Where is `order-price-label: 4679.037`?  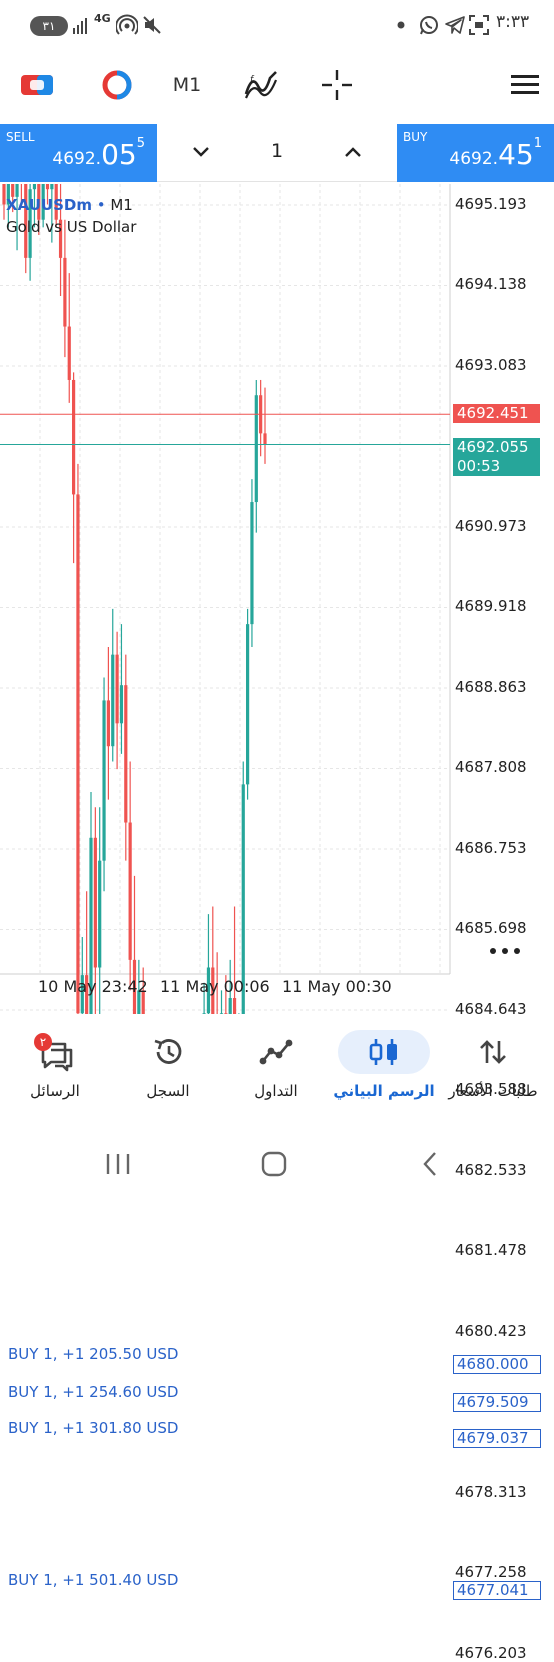 order-price-label: 4679.037 is located at coordinates (497, 1438).